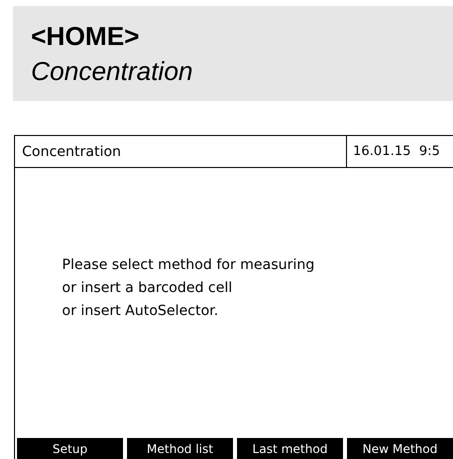  I want to click on message-line: or insert a barcoded cell, so click(148, 288).